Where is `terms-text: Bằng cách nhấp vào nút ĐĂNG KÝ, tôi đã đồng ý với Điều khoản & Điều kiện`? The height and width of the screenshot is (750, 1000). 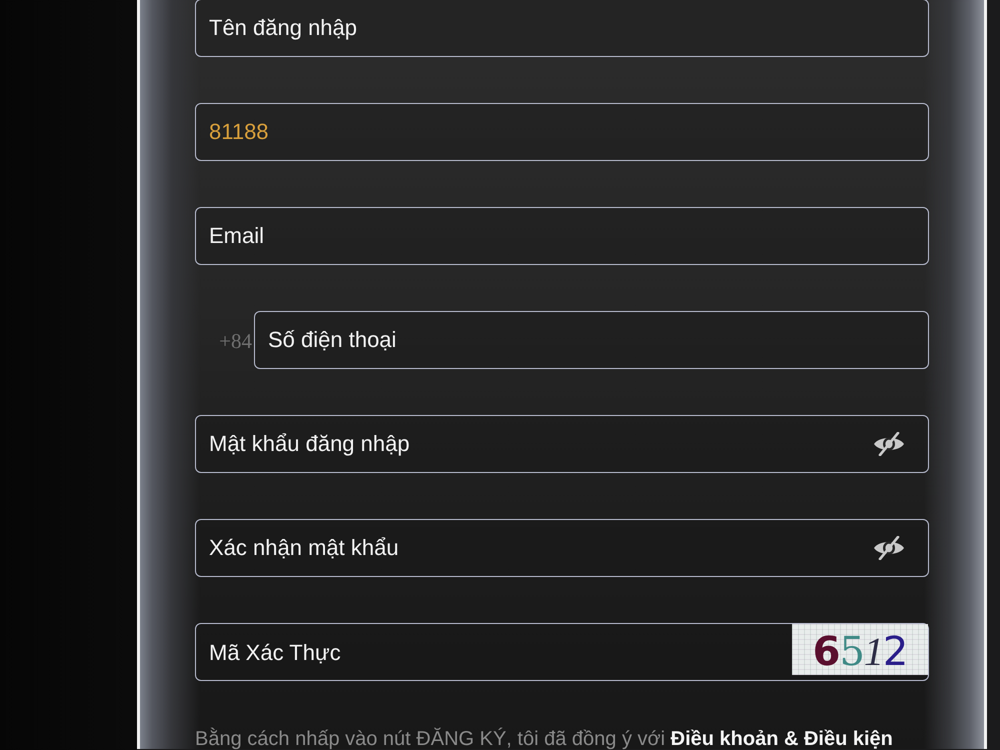 terms-text: Bằng cách nhấp vào nút ĐĂNG KÝ, tôi đã đồng ý với Điều khoản & Điều kiện is located at coordinates (544, 739).